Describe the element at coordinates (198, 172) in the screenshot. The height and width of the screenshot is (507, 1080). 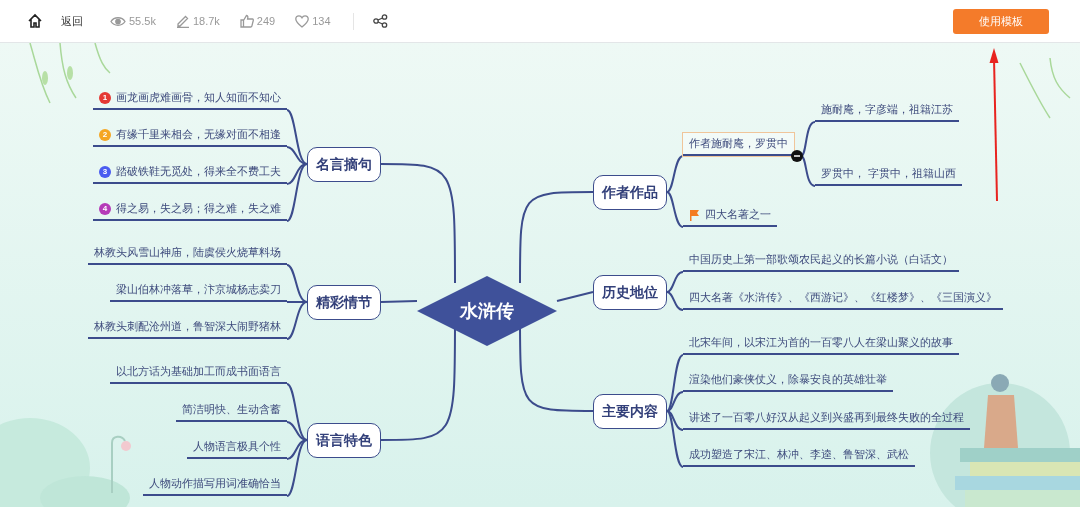
I see `topic-label: 踏破铁鞋无觅处，得来全不费工夫` at that location.